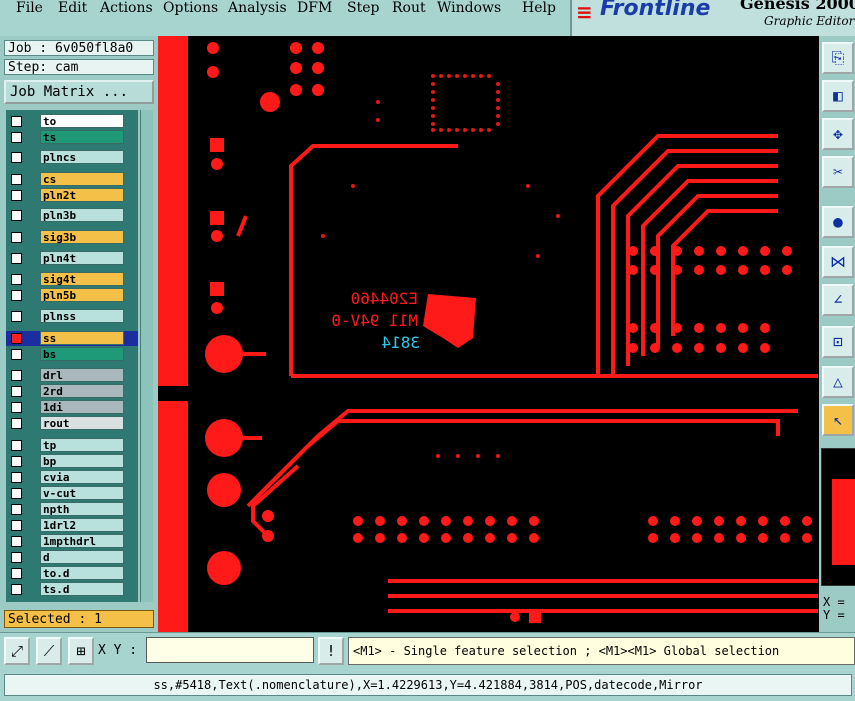 The image size is (855, 701). I want to click on layer-row: pln5b, so click(72, 295).